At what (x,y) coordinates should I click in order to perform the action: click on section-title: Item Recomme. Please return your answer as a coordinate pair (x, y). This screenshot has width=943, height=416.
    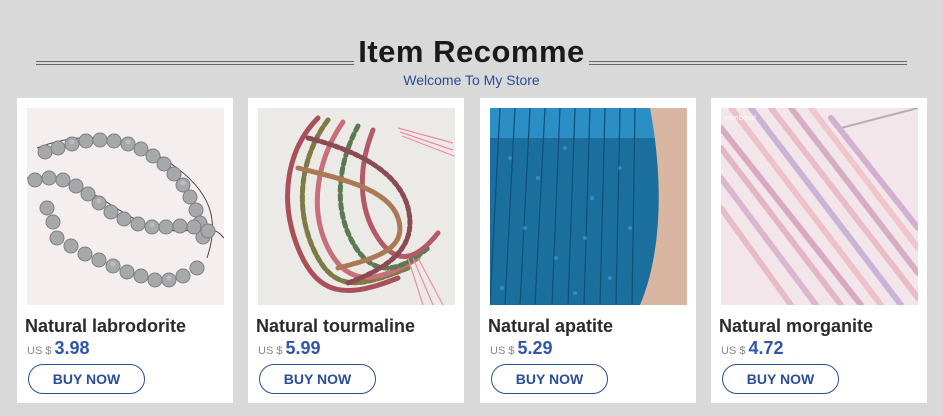
    Looking at the image, I should click on (471, 51).